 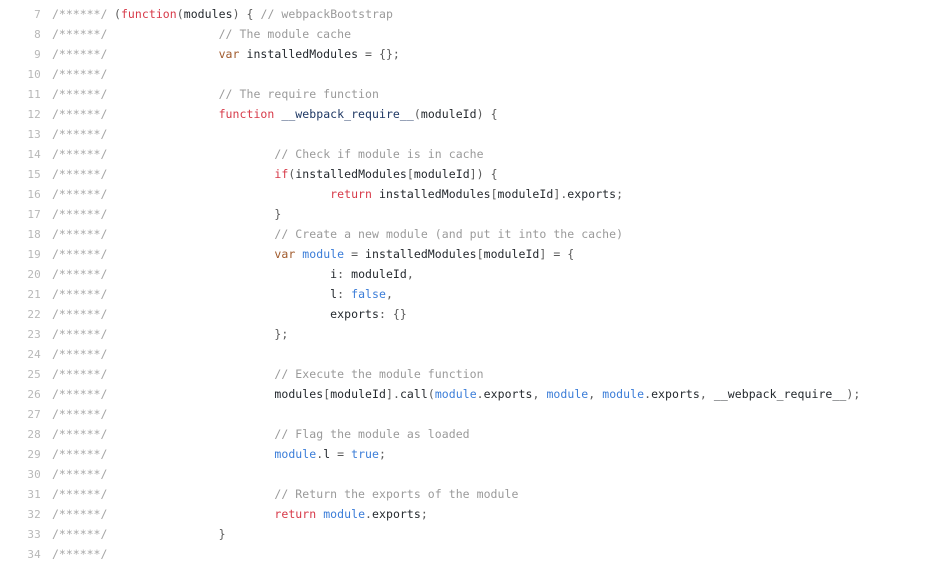 I want to click on code-token-comment: // Execute the module function, so click(x=295, y=374).